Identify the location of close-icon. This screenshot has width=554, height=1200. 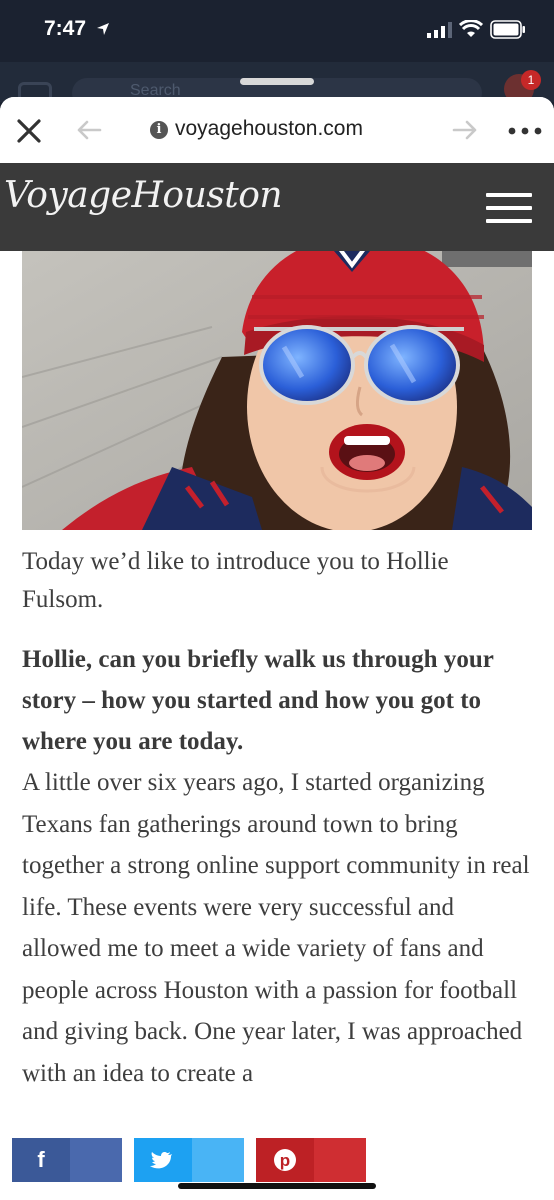
(29, 131).